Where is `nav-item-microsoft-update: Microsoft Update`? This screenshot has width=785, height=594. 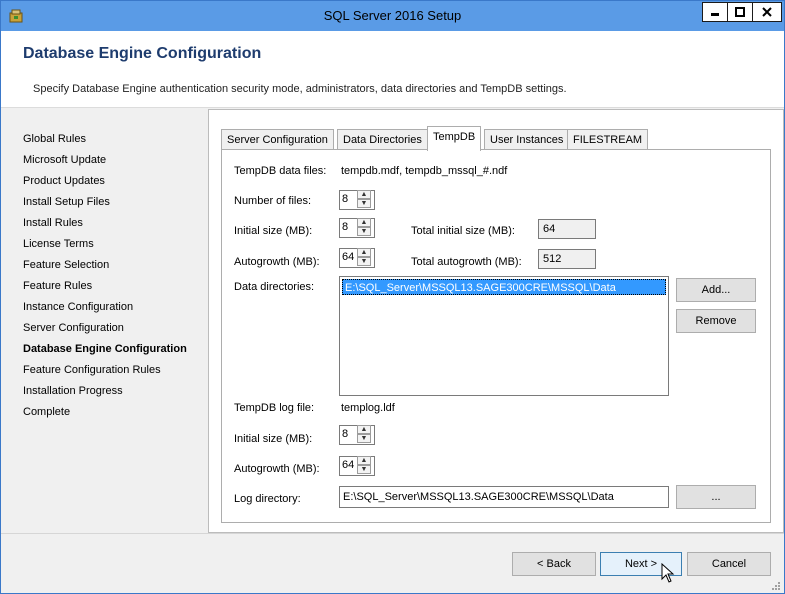
nav-item-microsoft-update: Microsoft Update is located at coordinates (105, 160).